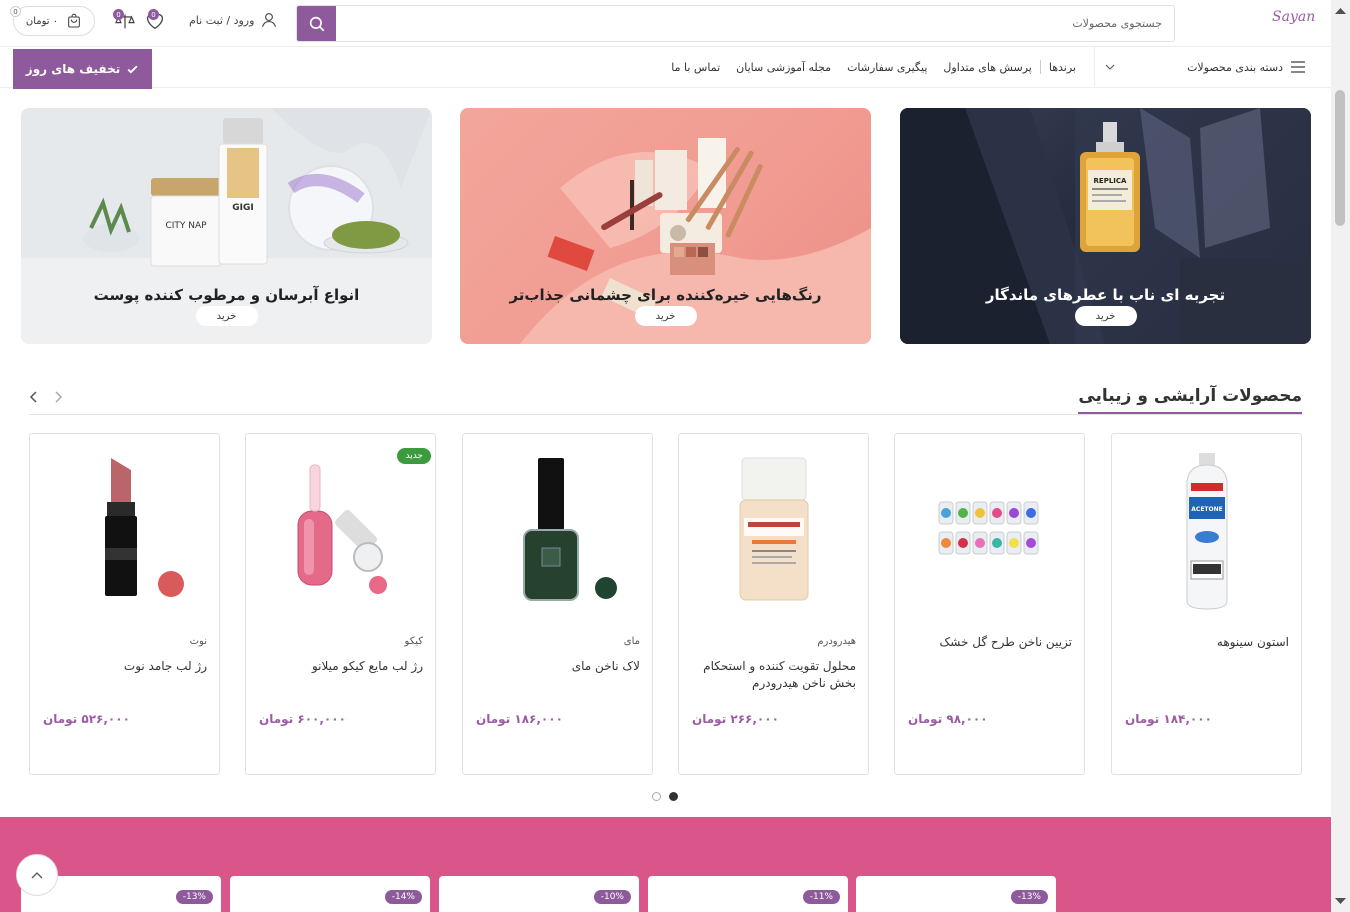 Image resolution: width=1350 pixels, height=912 pixels. What do you see at coordinates (665, 414) in the screenshot?
I see `section-divider` at bounding box center [665, 414].